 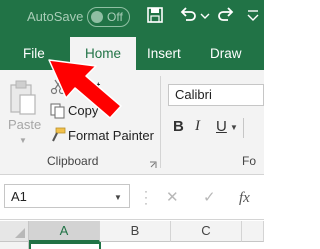 What do you see at coordinates (243, 128) in the screenshot?
I see `format-separator` at bounding box center [243, 128].